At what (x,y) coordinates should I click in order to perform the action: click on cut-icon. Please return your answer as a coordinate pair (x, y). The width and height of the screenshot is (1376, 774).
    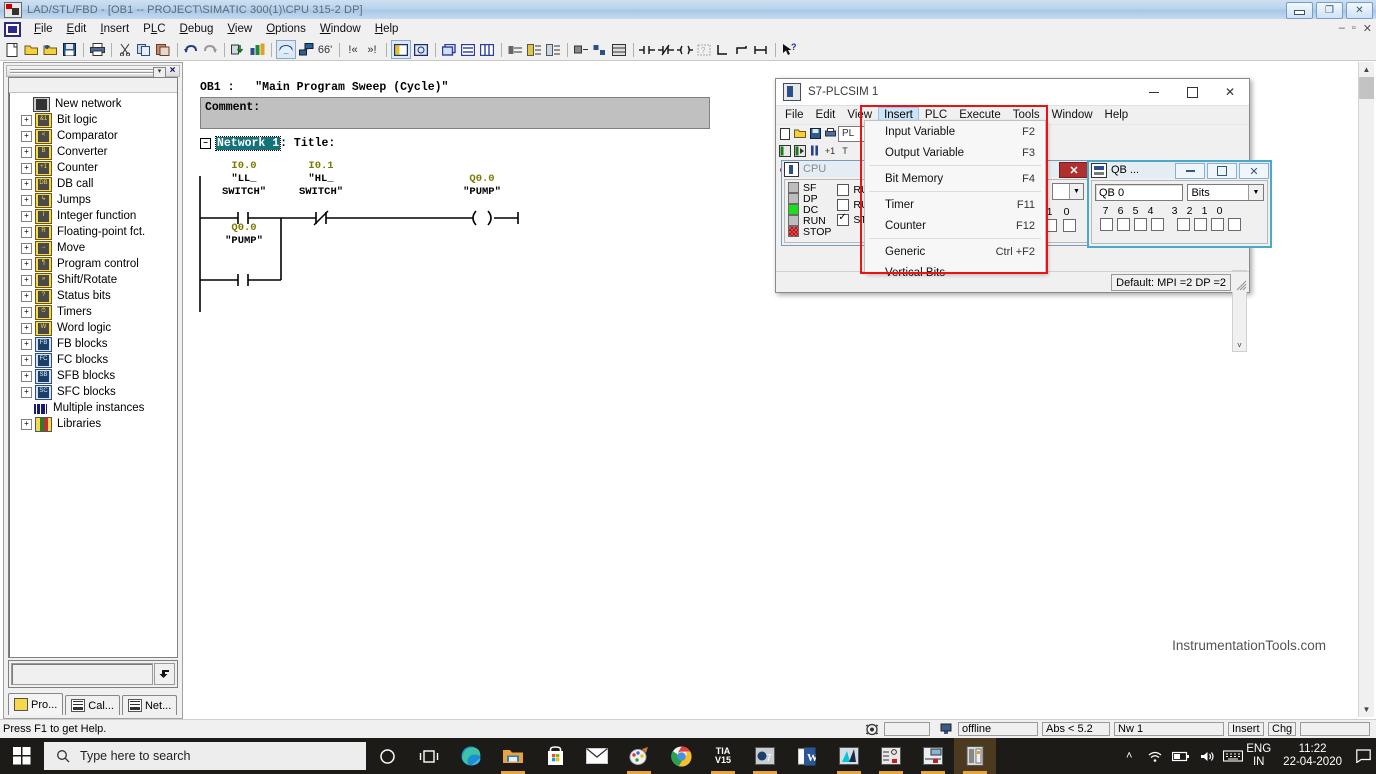
    Looking at the image, I should click on (125, 49).